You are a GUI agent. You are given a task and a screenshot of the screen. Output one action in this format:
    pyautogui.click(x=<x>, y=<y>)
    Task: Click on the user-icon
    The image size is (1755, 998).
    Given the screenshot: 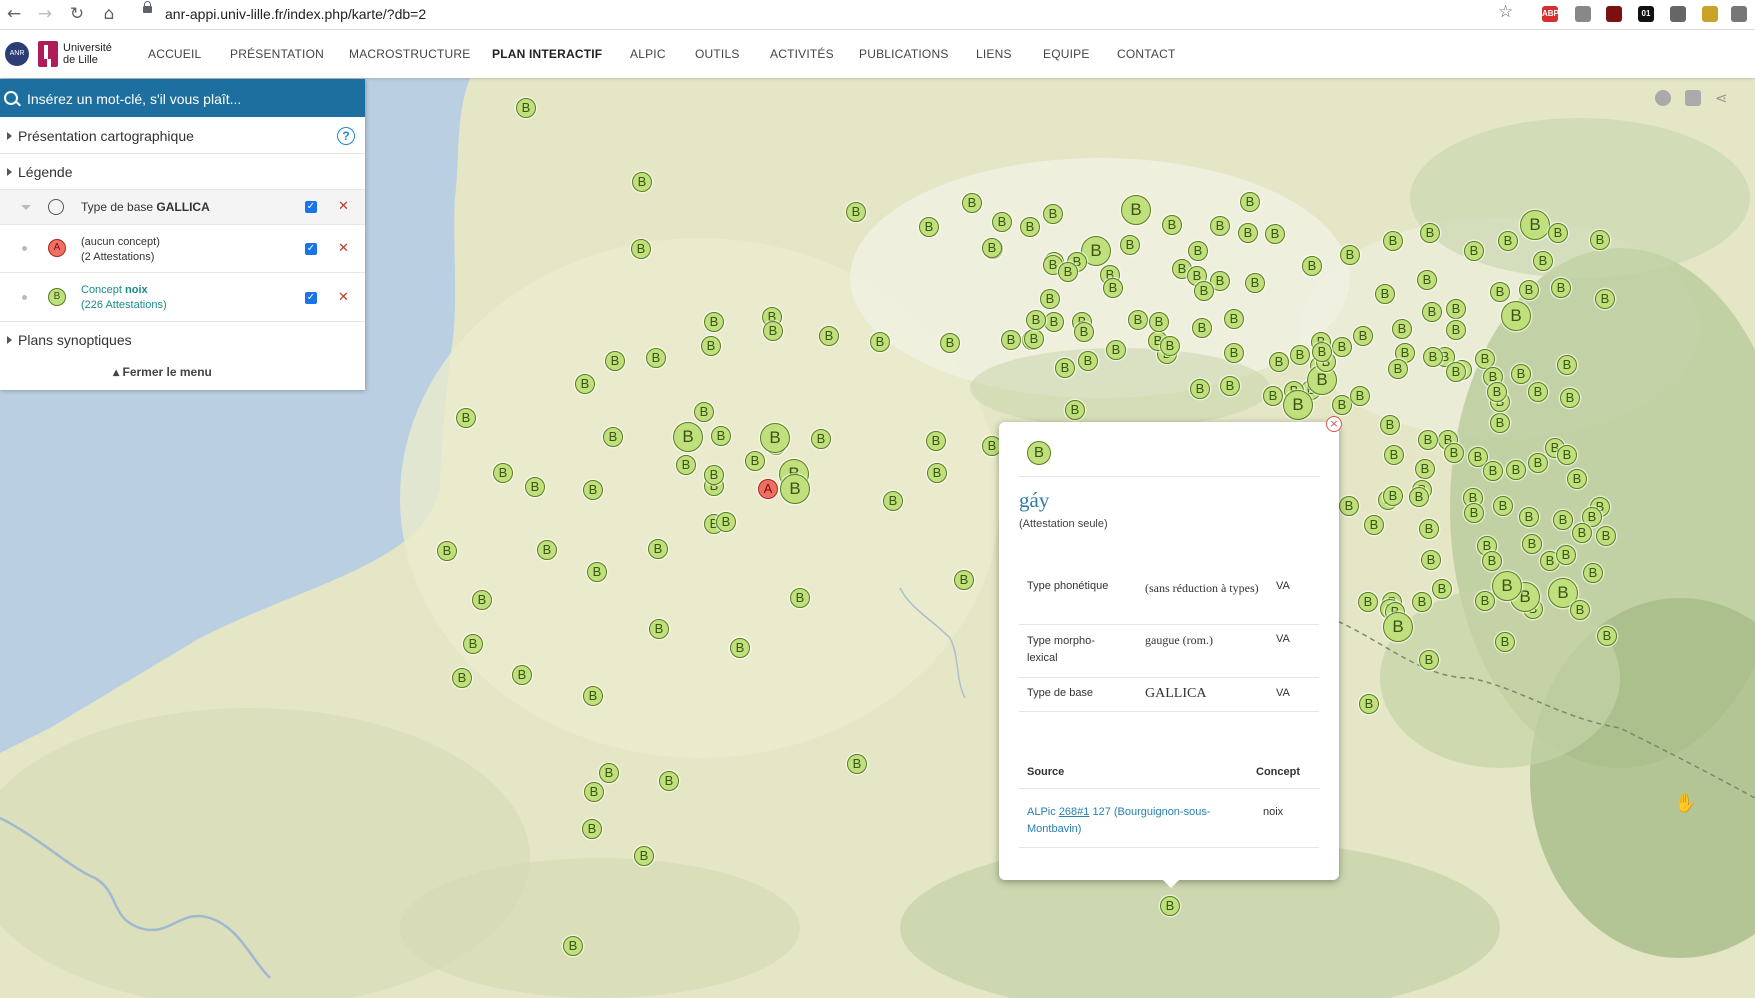 What is the action you would take?
    pyautogui.click(x=1663, y=98)
    